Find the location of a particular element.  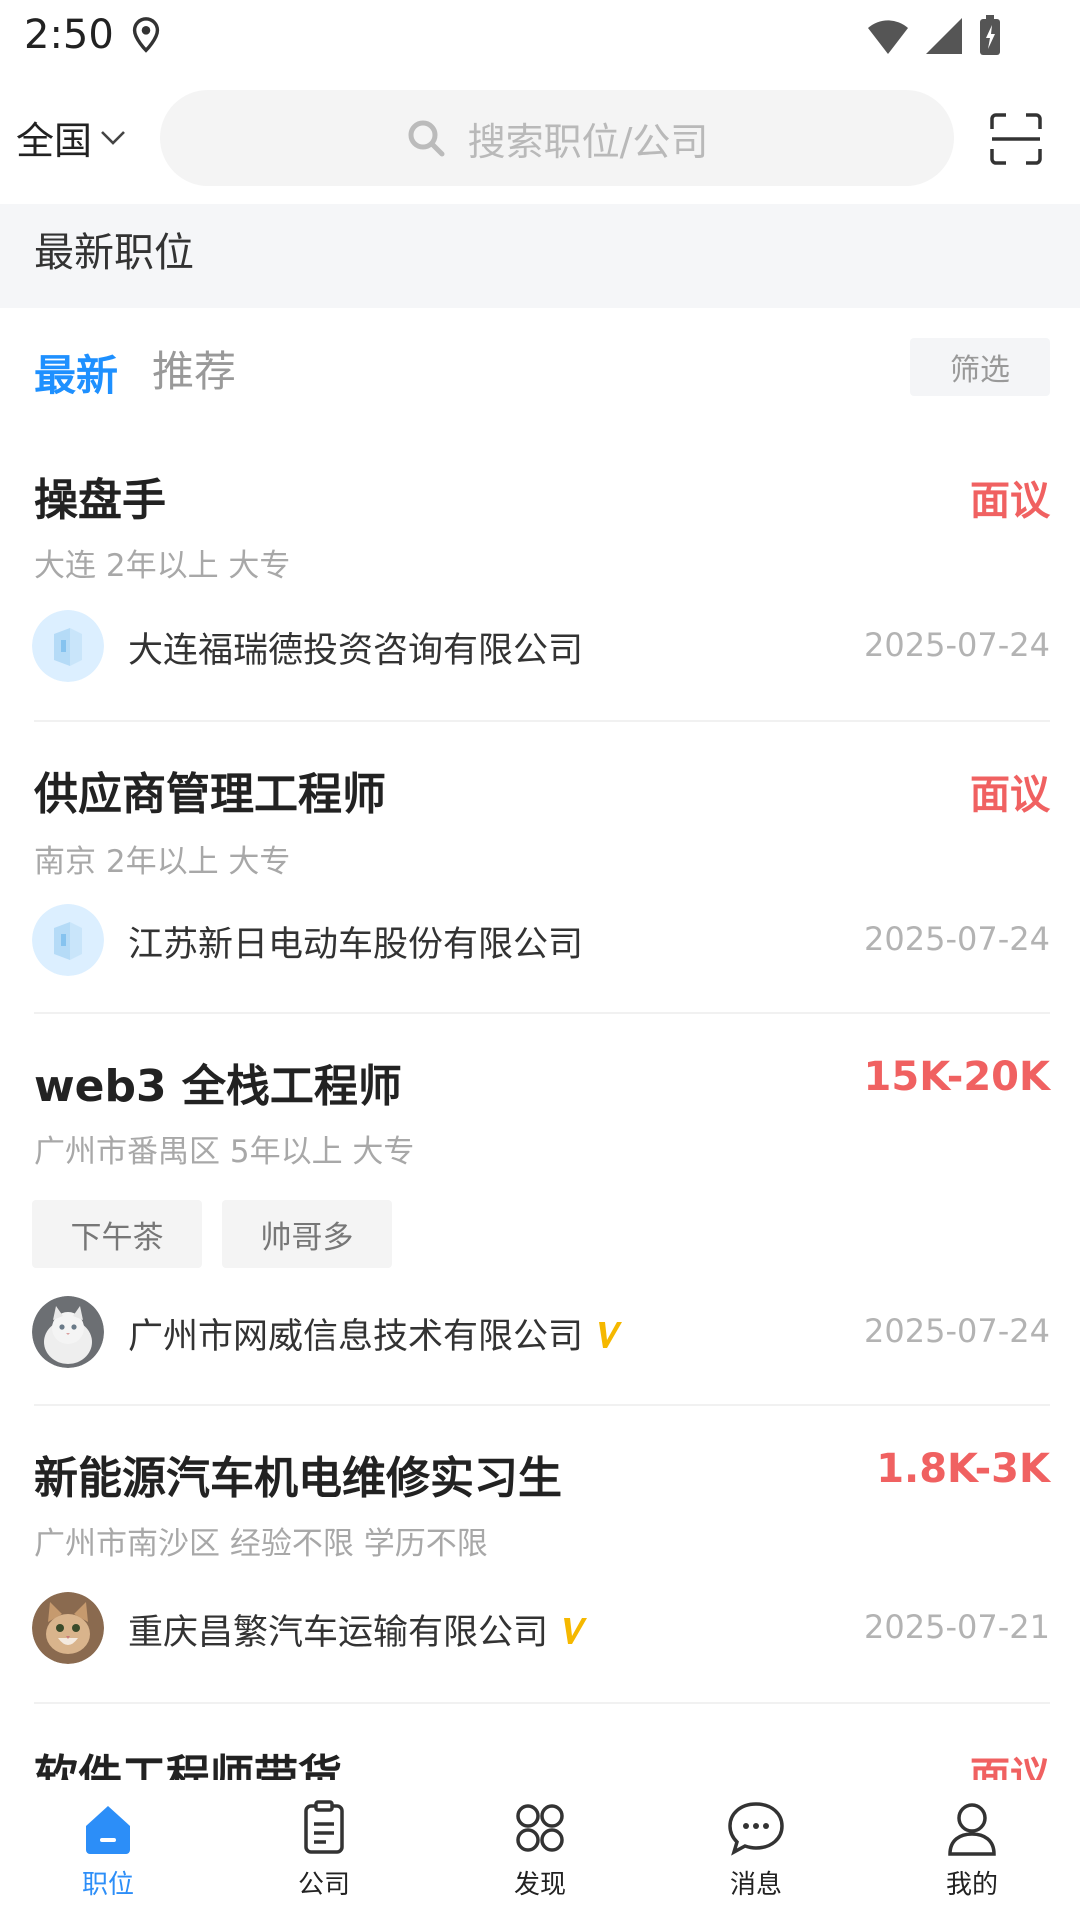

job-meta: 广州市南沙区 经验不限 学历不限 is located at coordinates (261, 1544).